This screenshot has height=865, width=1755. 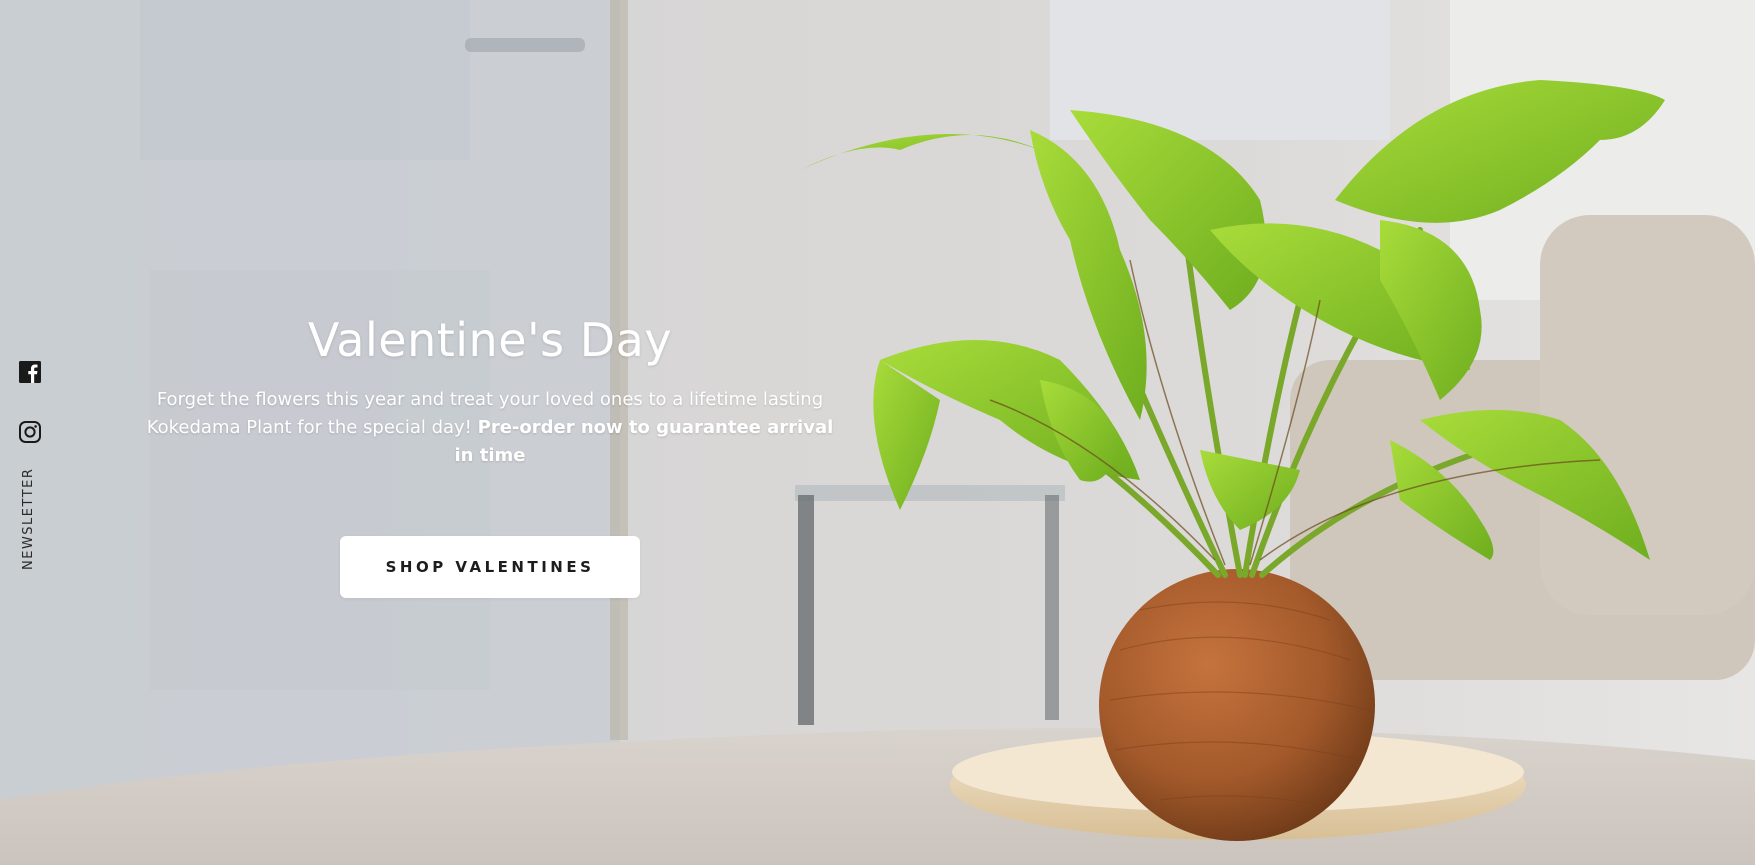 I want to click on shop-valentines-button: SHOP VALENTINES, so click(x=490, y=567).